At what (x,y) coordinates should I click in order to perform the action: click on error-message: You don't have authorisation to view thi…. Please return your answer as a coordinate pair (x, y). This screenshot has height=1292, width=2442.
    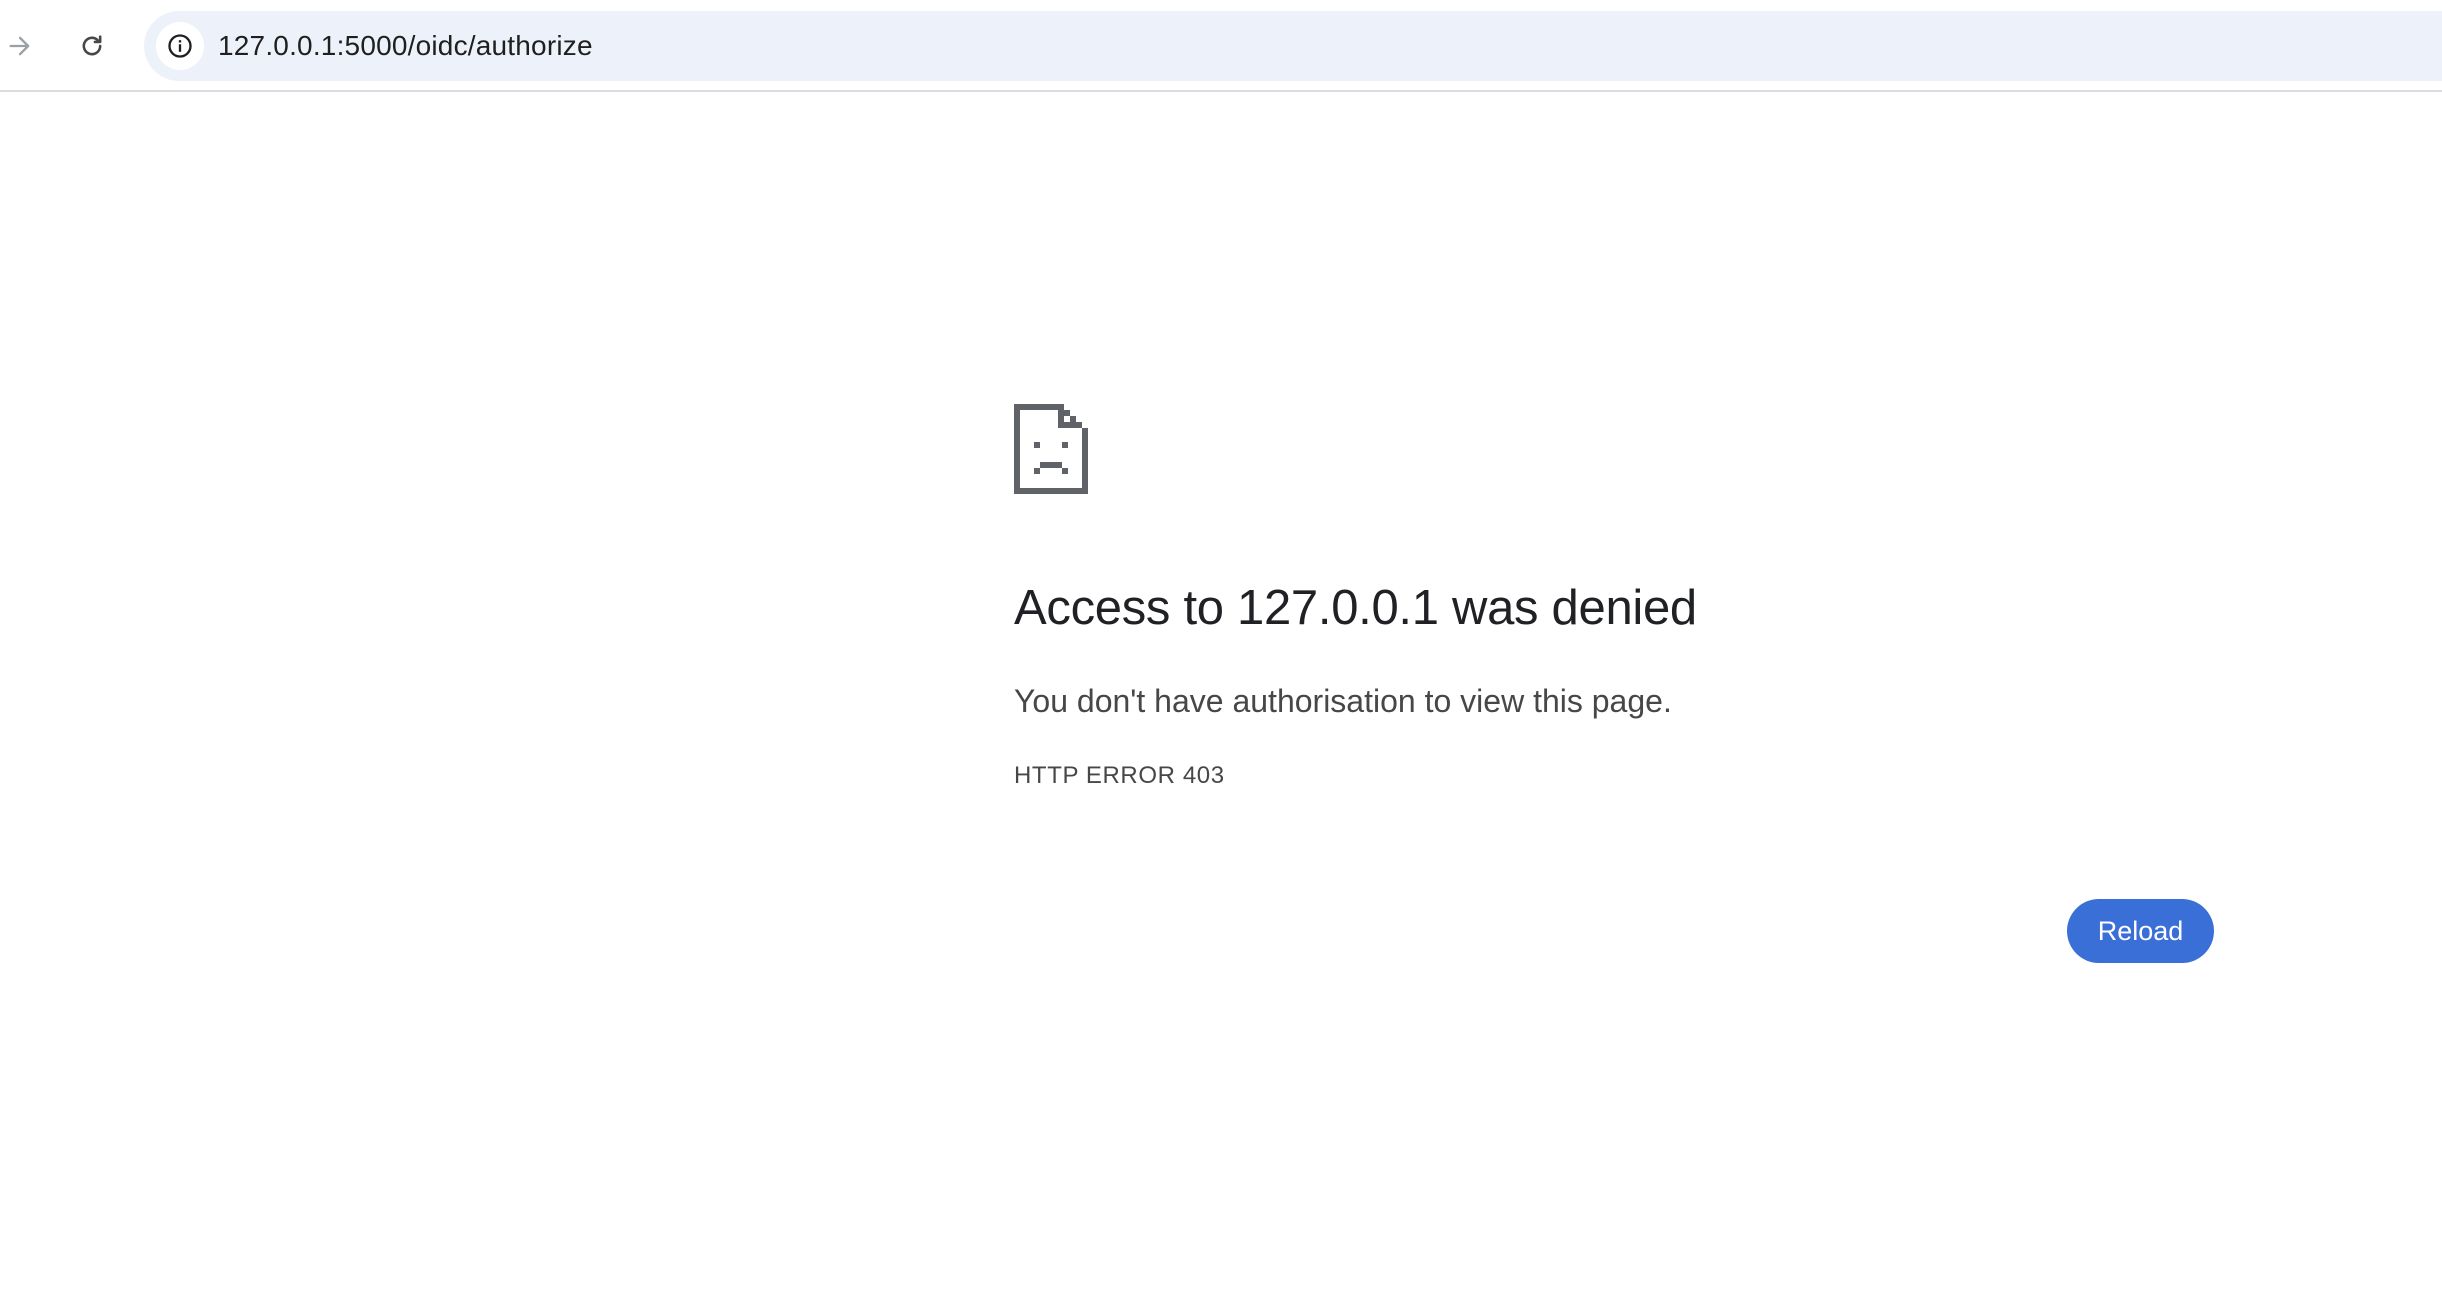
    Looking at the image, I should click on (1343, 701).